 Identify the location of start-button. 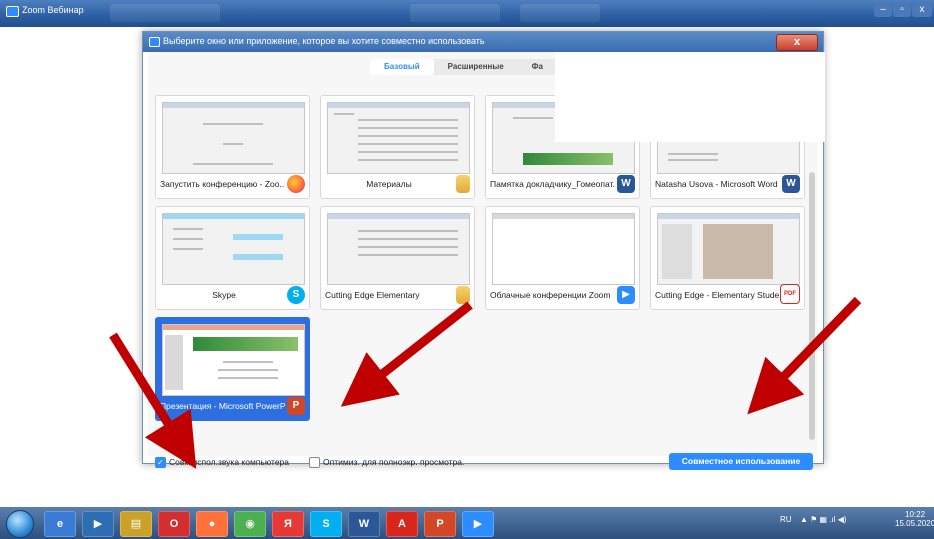
(20, 524).